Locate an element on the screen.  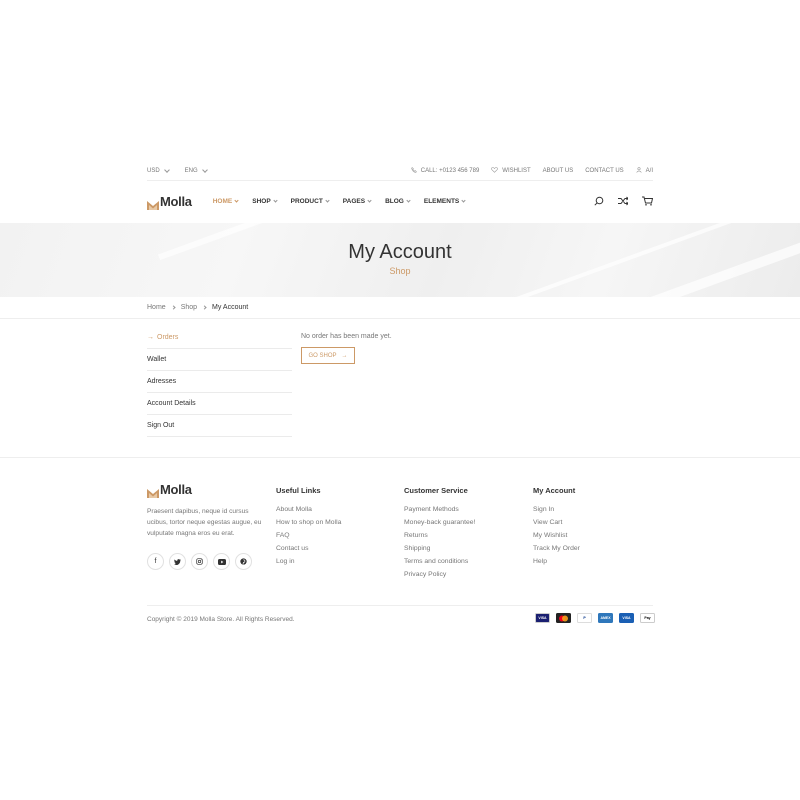
account-content: No order has been made yet. Go Shop → is located at coordinates (346, 348).